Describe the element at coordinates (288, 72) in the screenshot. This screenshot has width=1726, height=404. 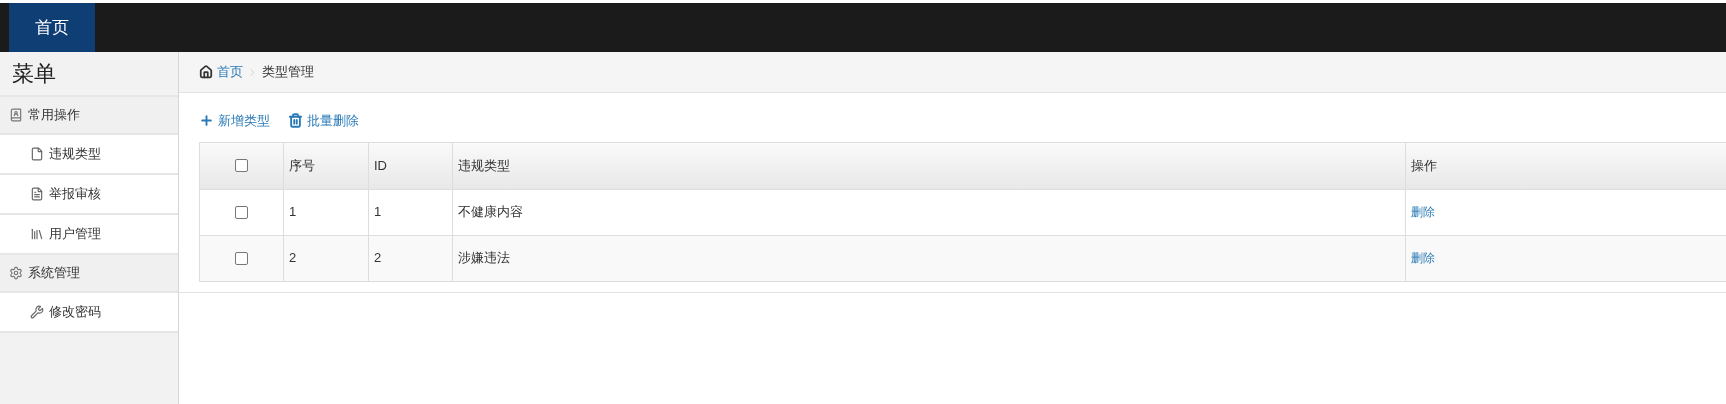
I see `breadcrumb-current: 类型管理` at that location.